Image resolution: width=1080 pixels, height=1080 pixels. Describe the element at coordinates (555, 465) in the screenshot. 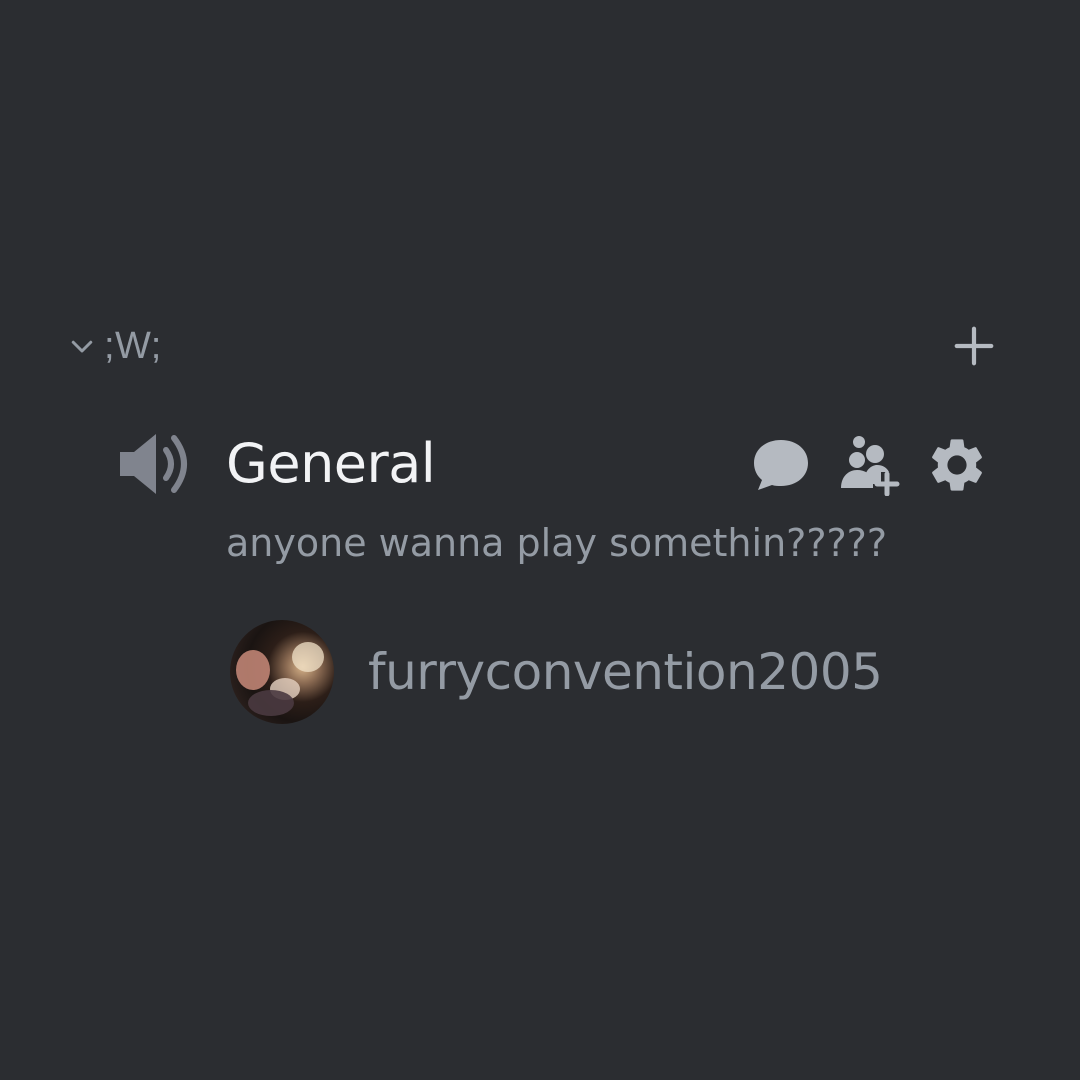

I see `voice-channel-general: General` at that location.